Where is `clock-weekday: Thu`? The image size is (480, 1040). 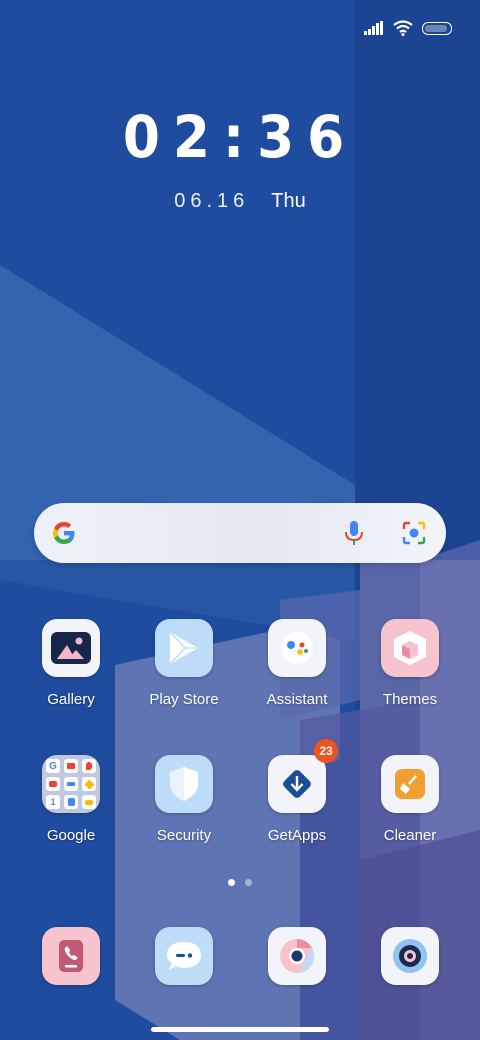
clock-weekday: Thu is located at coordinates (288, 201).